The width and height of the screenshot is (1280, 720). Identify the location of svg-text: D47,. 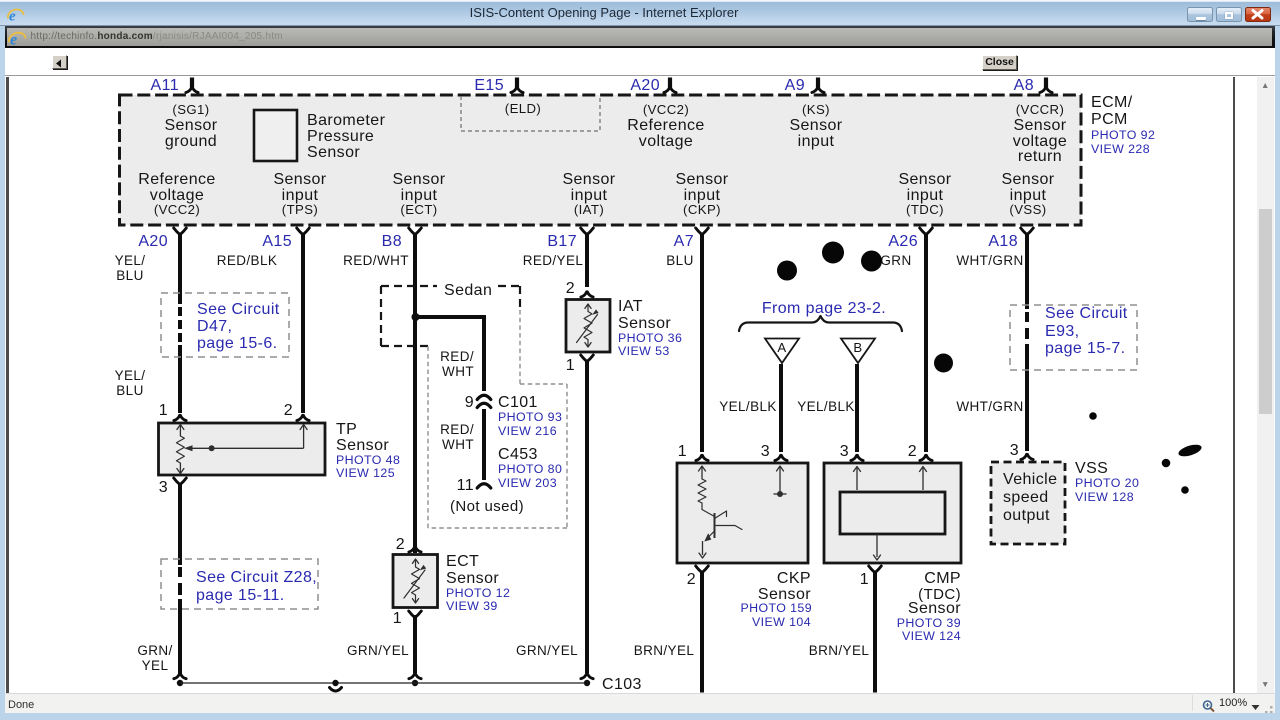
(214, 326).